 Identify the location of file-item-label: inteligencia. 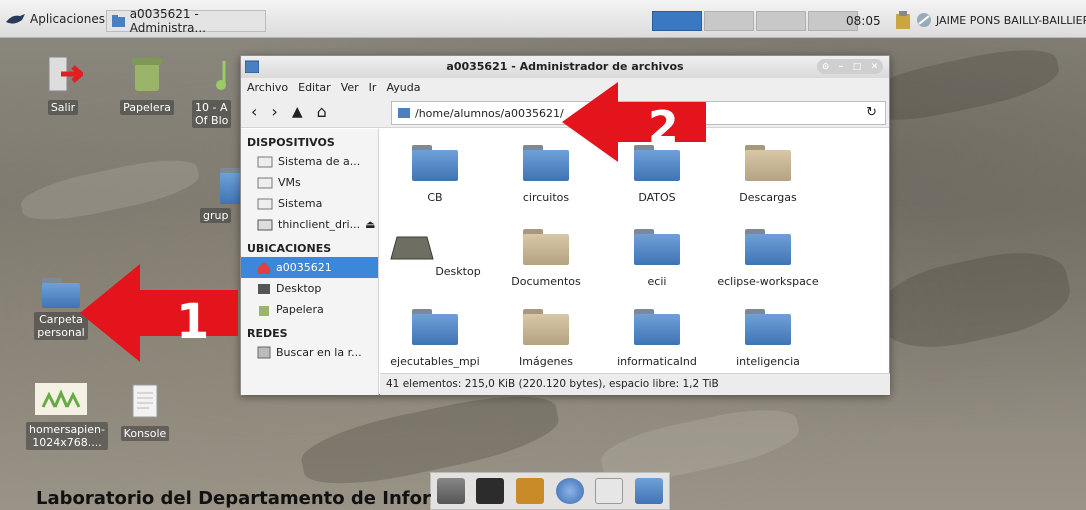
(768, 361).